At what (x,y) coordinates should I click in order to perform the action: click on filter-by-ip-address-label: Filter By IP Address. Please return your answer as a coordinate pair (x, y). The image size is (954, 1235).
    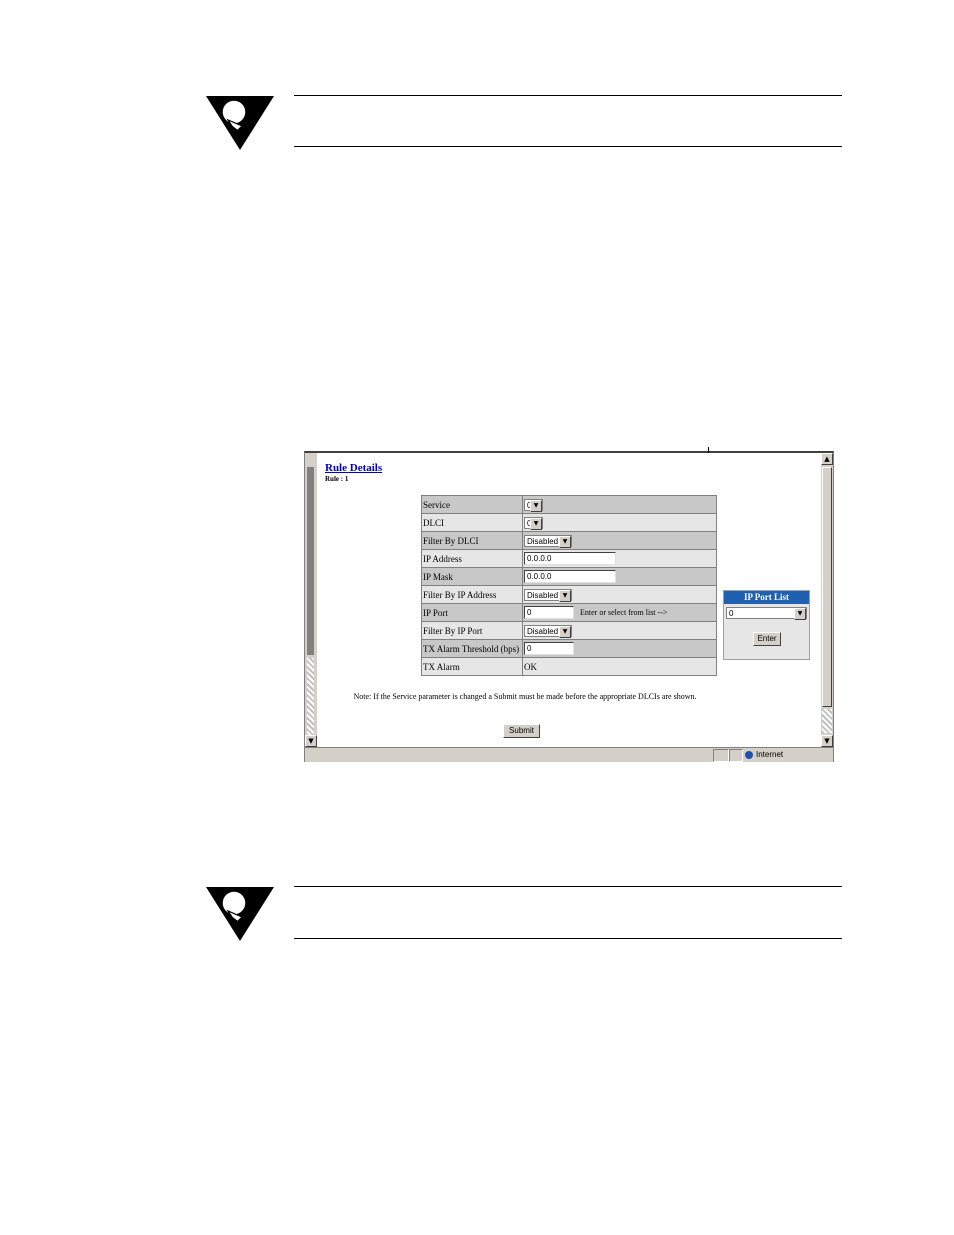
    Looking at the image, I should click on (472, 594).